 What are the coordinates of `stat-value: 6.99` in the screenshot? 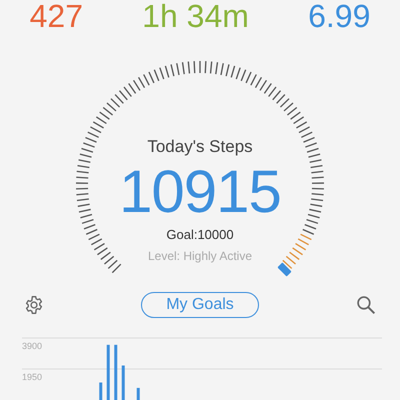 It's located at (339, 16).